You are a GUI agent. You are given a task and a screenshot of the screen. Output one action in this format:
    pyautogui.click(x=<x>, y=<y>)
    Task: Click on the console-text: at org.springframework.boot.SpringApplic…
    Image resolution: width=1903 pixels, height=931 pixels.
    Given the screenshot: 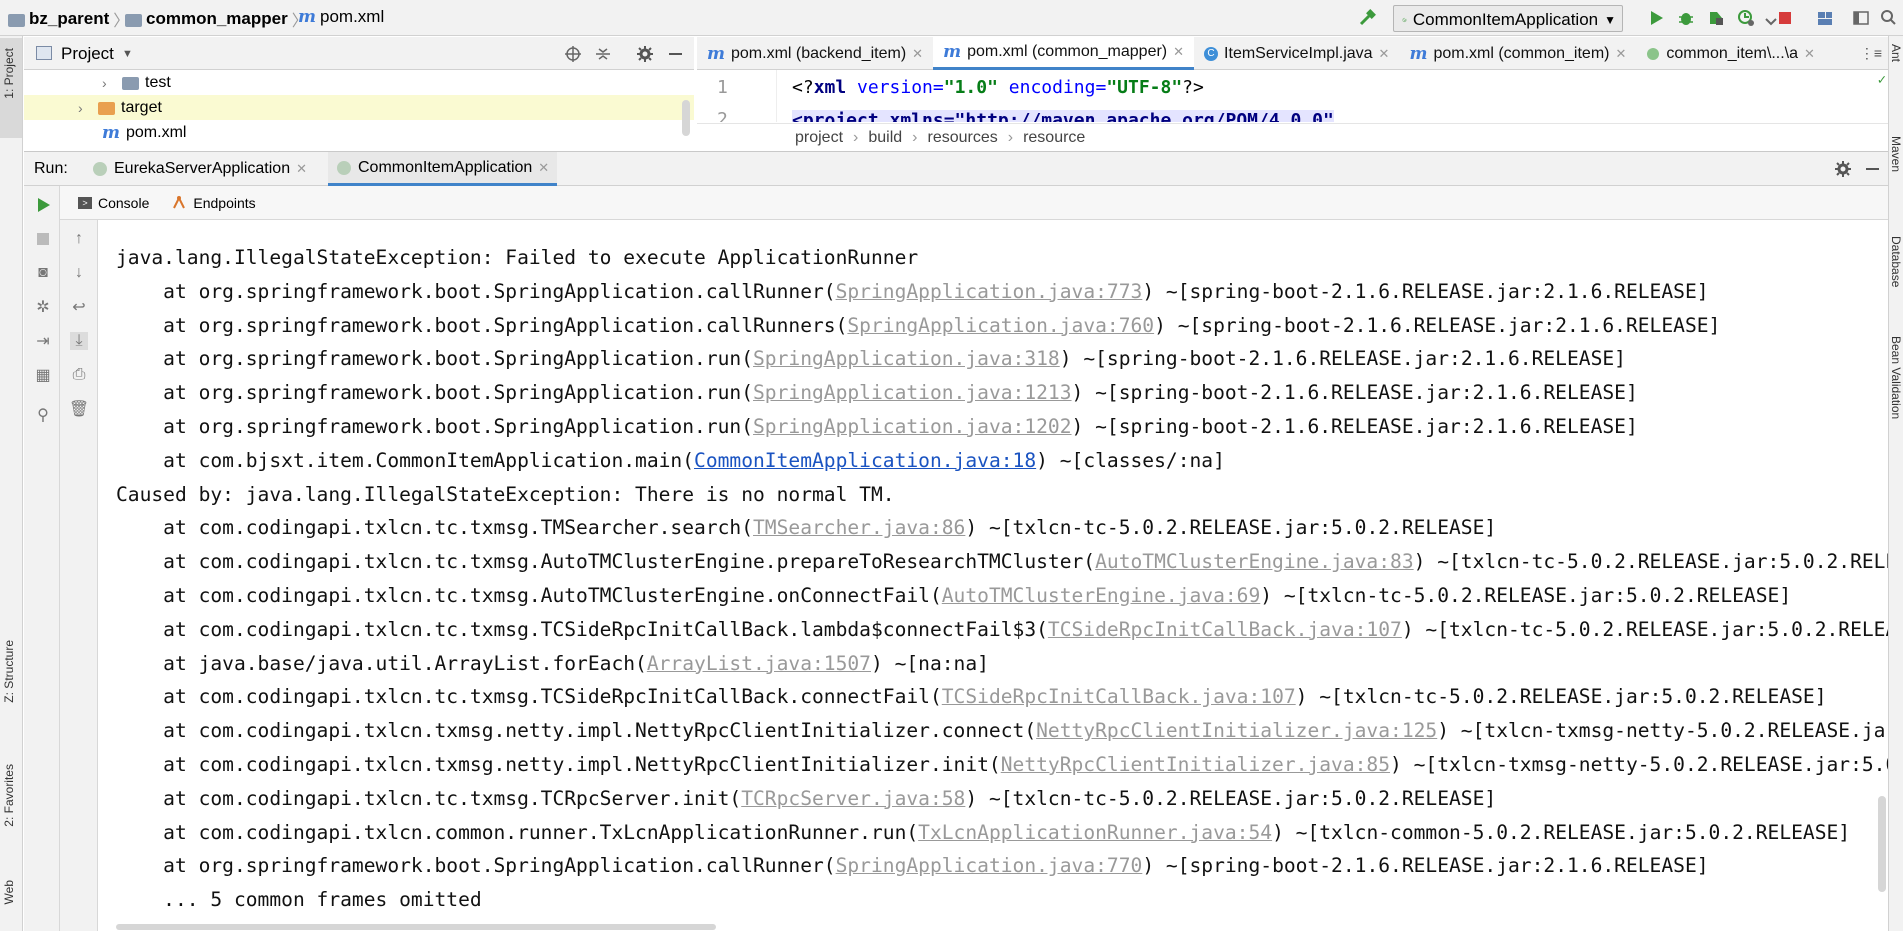 What is the action you would take?
    pyautogui.click(x=476, y=291)
    